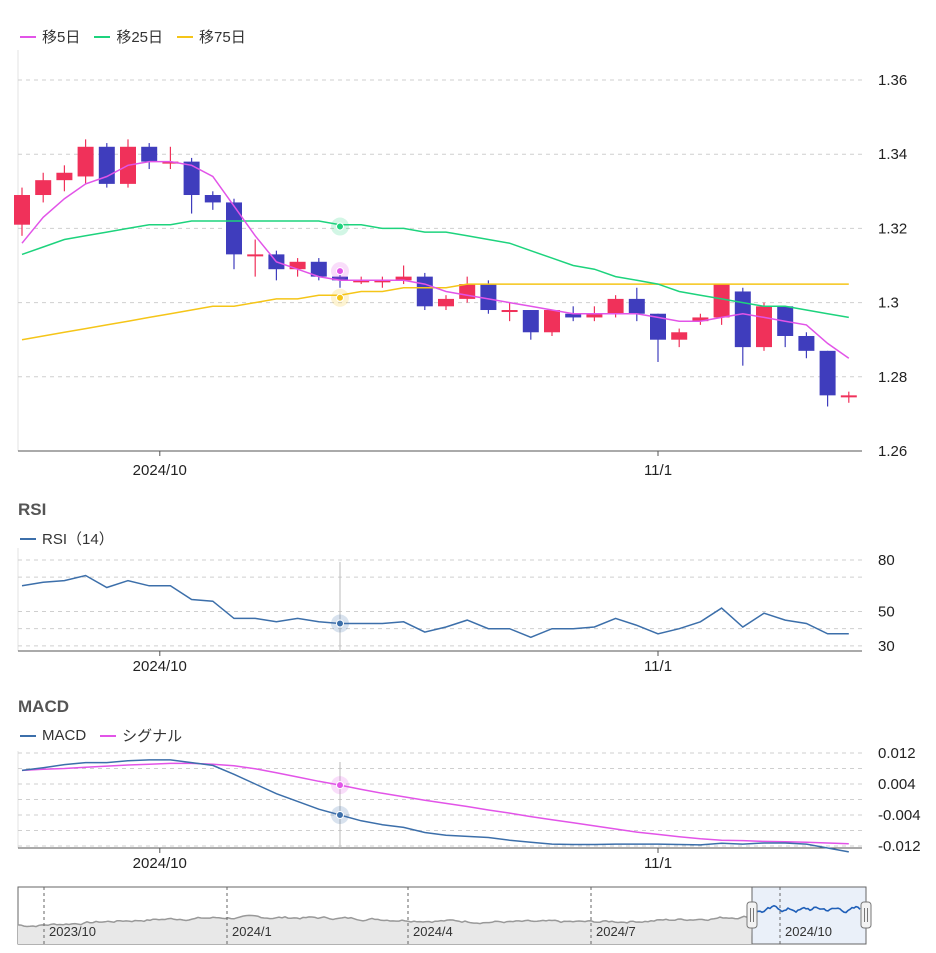  What do you see at coordinates (897, 784) in the screenshot?
I see `macd-y-tick: 0.004` at bounding box center [897, 784].